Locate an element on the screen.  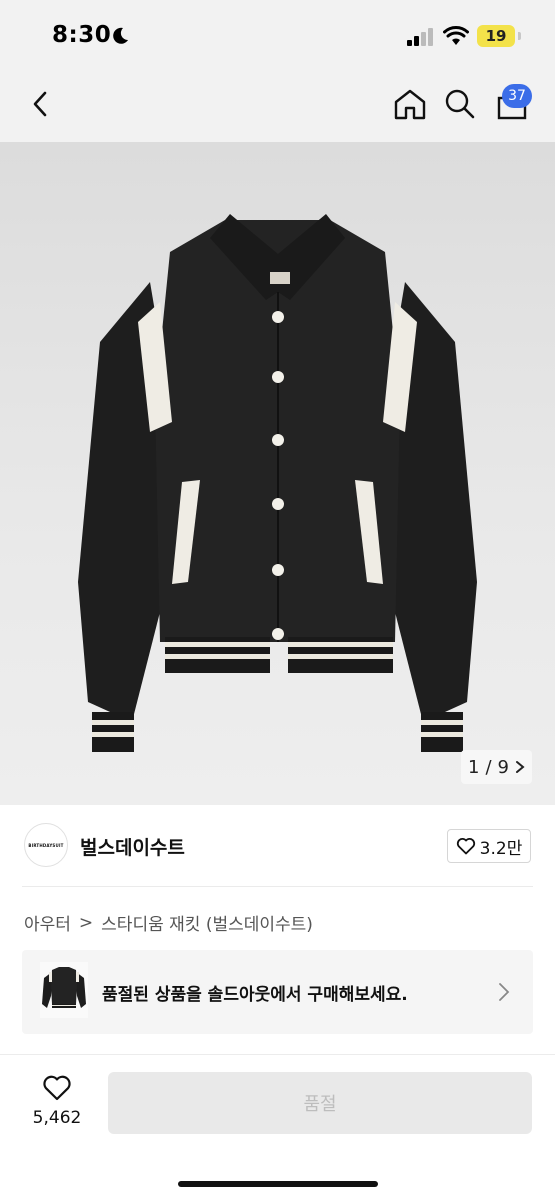
banner-text: 품절된 상품을 솔드아웃에서 구매해보세요. is located at coordinates (255, 995).